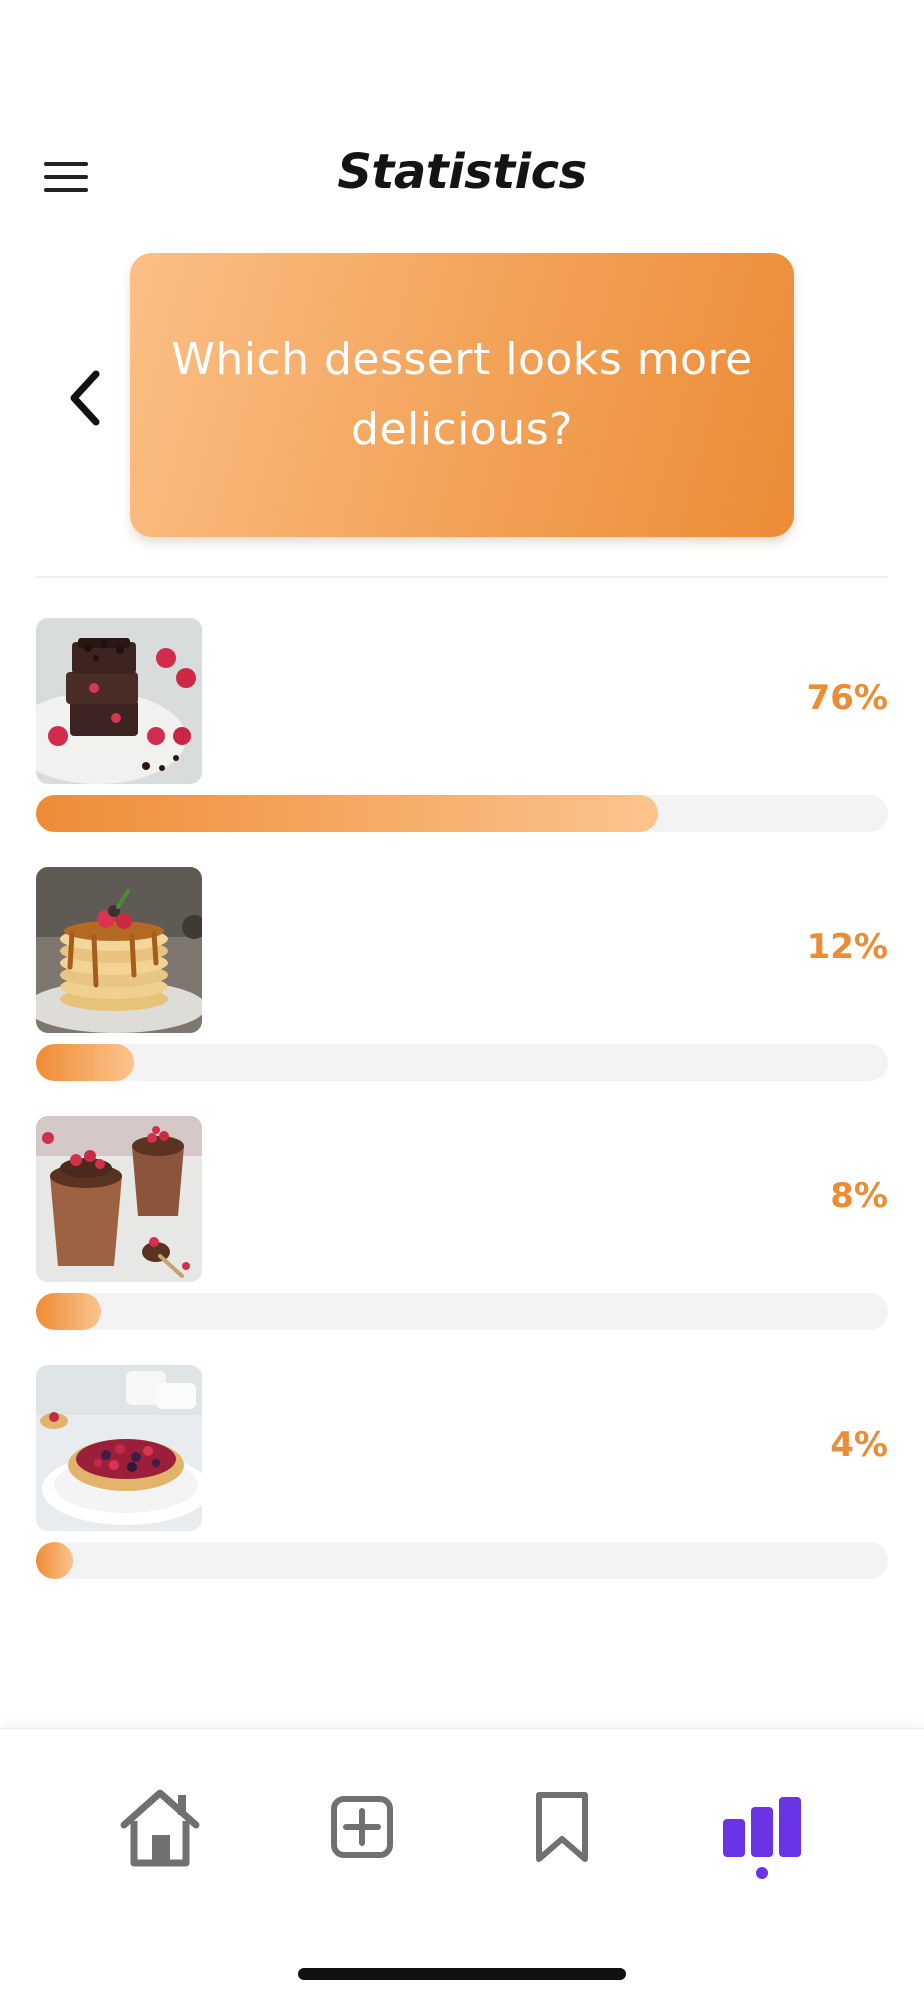 This screenshot has height=2001, width=924. What do you see at coordinates (119, 701) in the screenshot?
I see `chocolate-brownie-image` at bounding box center [119, 701].